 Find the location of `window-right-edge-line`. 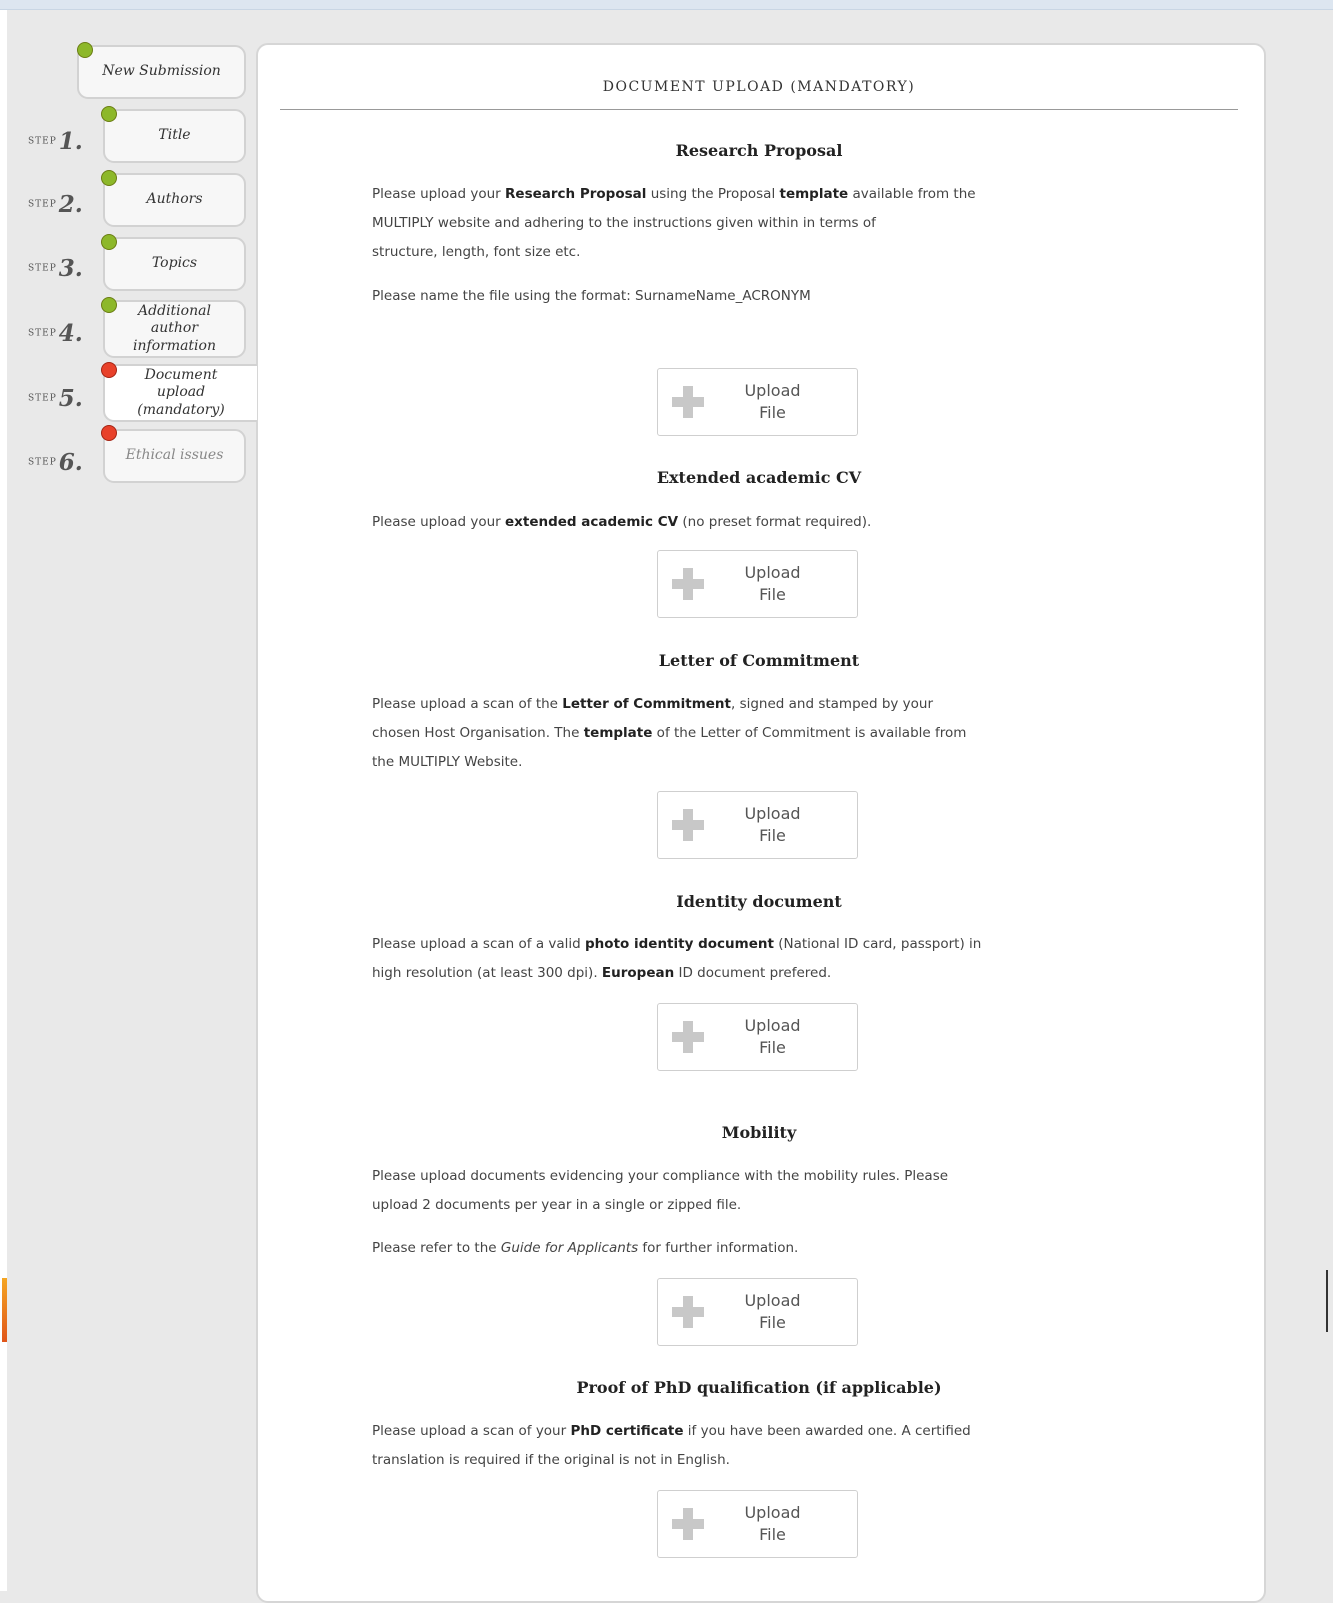

window-right-edge-line is located at coordinates (1327, 1301).